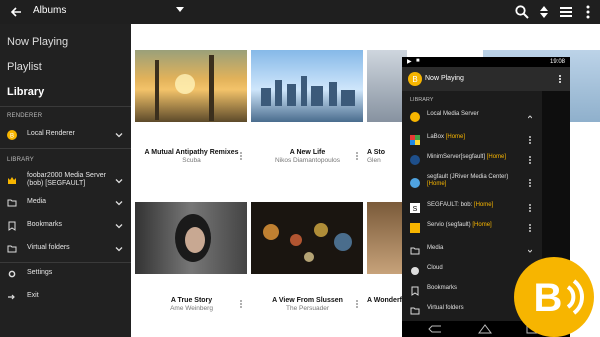 This screenshot has height=337, width=600. I want to click on cloud-icon, so click(415, 271).